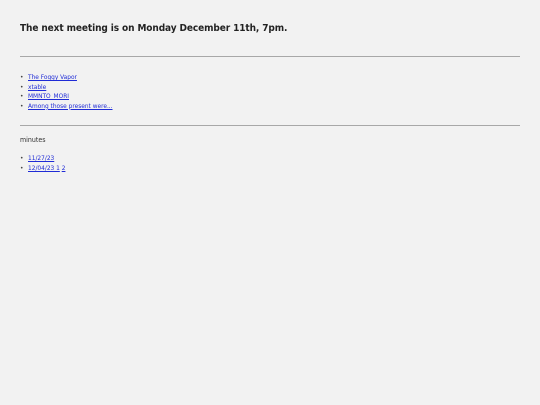 The width and height of the screenshot is (540, 405). I want to click on minutes-list: • 11/27/23 • 12/04/23 1 2, so click(42, 163).